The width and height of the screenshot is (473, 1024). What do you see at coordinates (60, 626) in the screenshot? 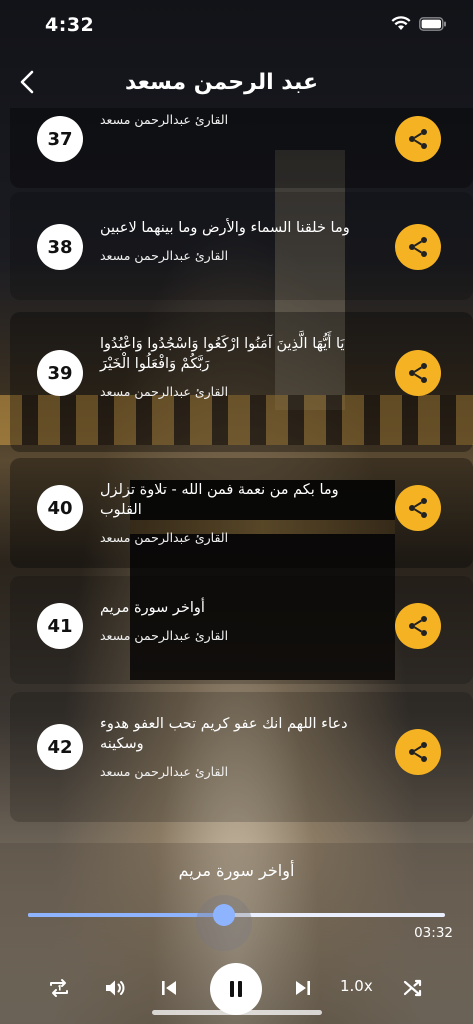
I see `track-number: 41` at bounding box center [60, 626].